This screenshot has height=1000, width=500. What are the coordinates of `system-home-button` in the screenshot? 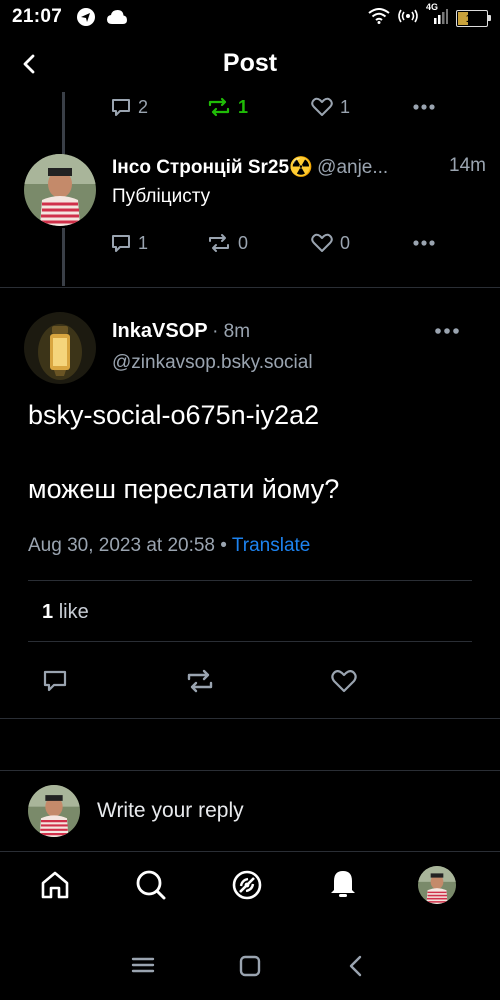 It's located at (250, 968).